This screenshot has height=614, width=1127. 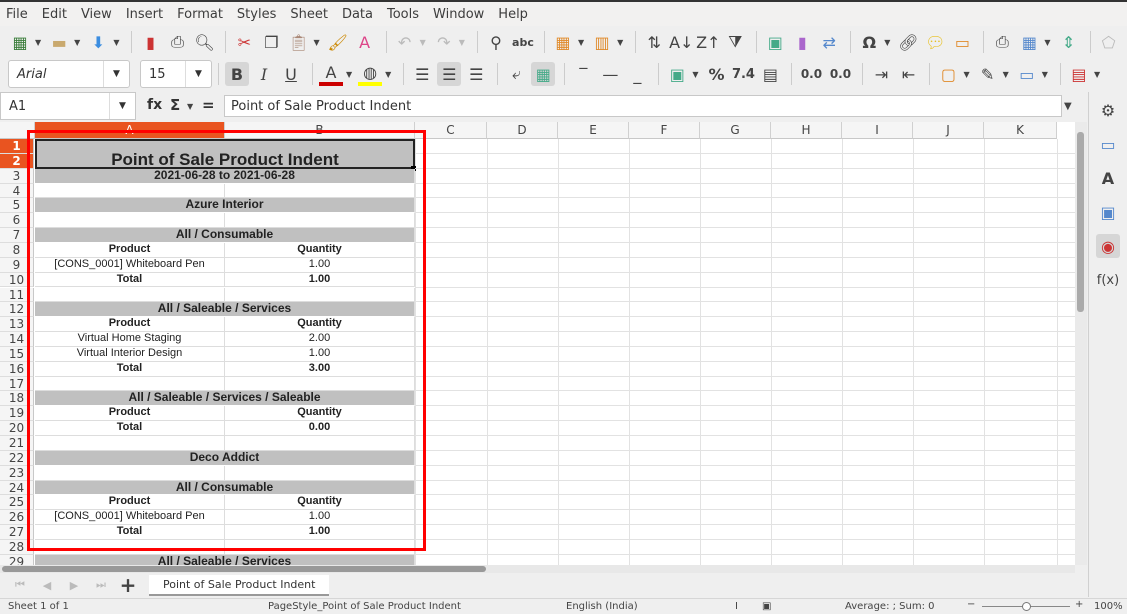 What do you see at coordinates (806, 130) in the screenshot?
I see `column-header-h: H` at bounding box center [806, 130].